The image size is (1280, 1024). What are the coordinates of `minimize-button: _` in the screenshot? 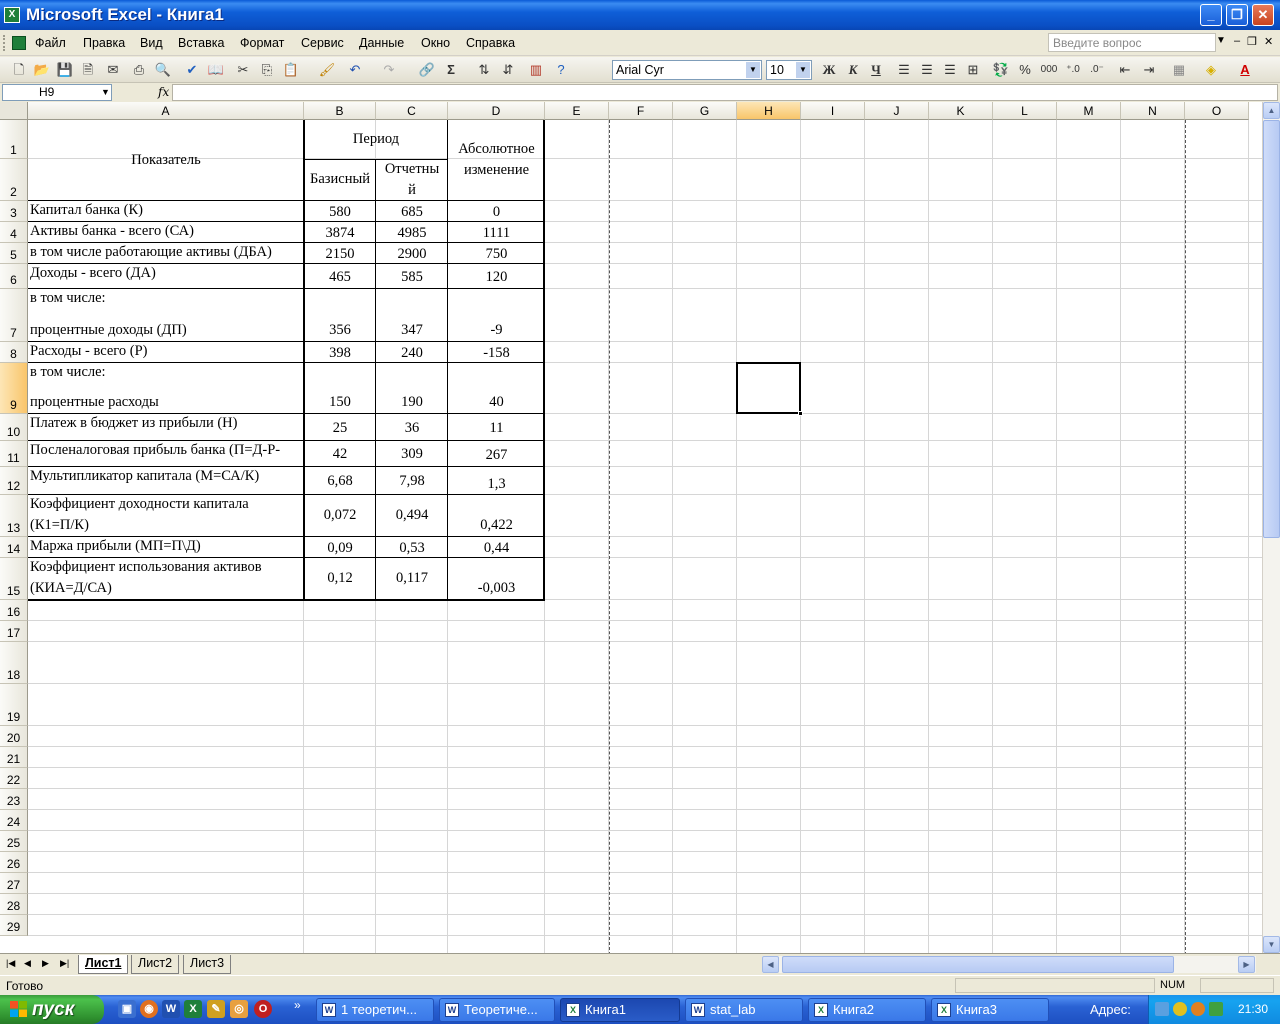 It's located at (1211, 15).